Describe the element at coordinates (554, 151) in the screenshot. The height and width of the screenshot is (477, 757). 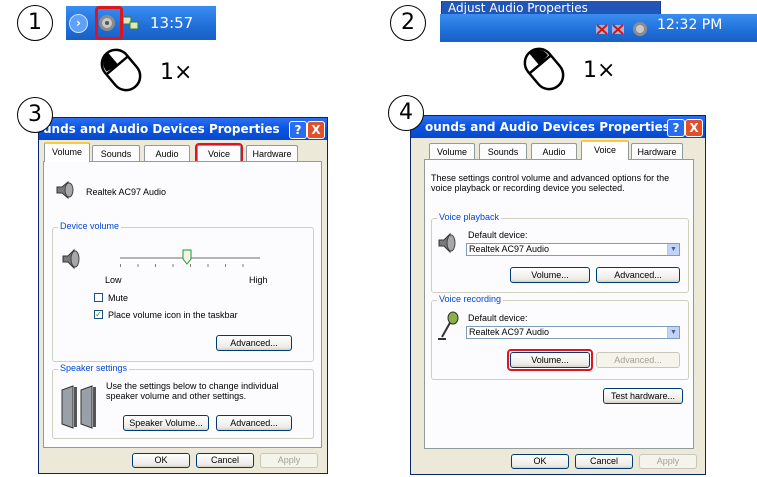
I see `tab-audio-2: Audio` at that location.